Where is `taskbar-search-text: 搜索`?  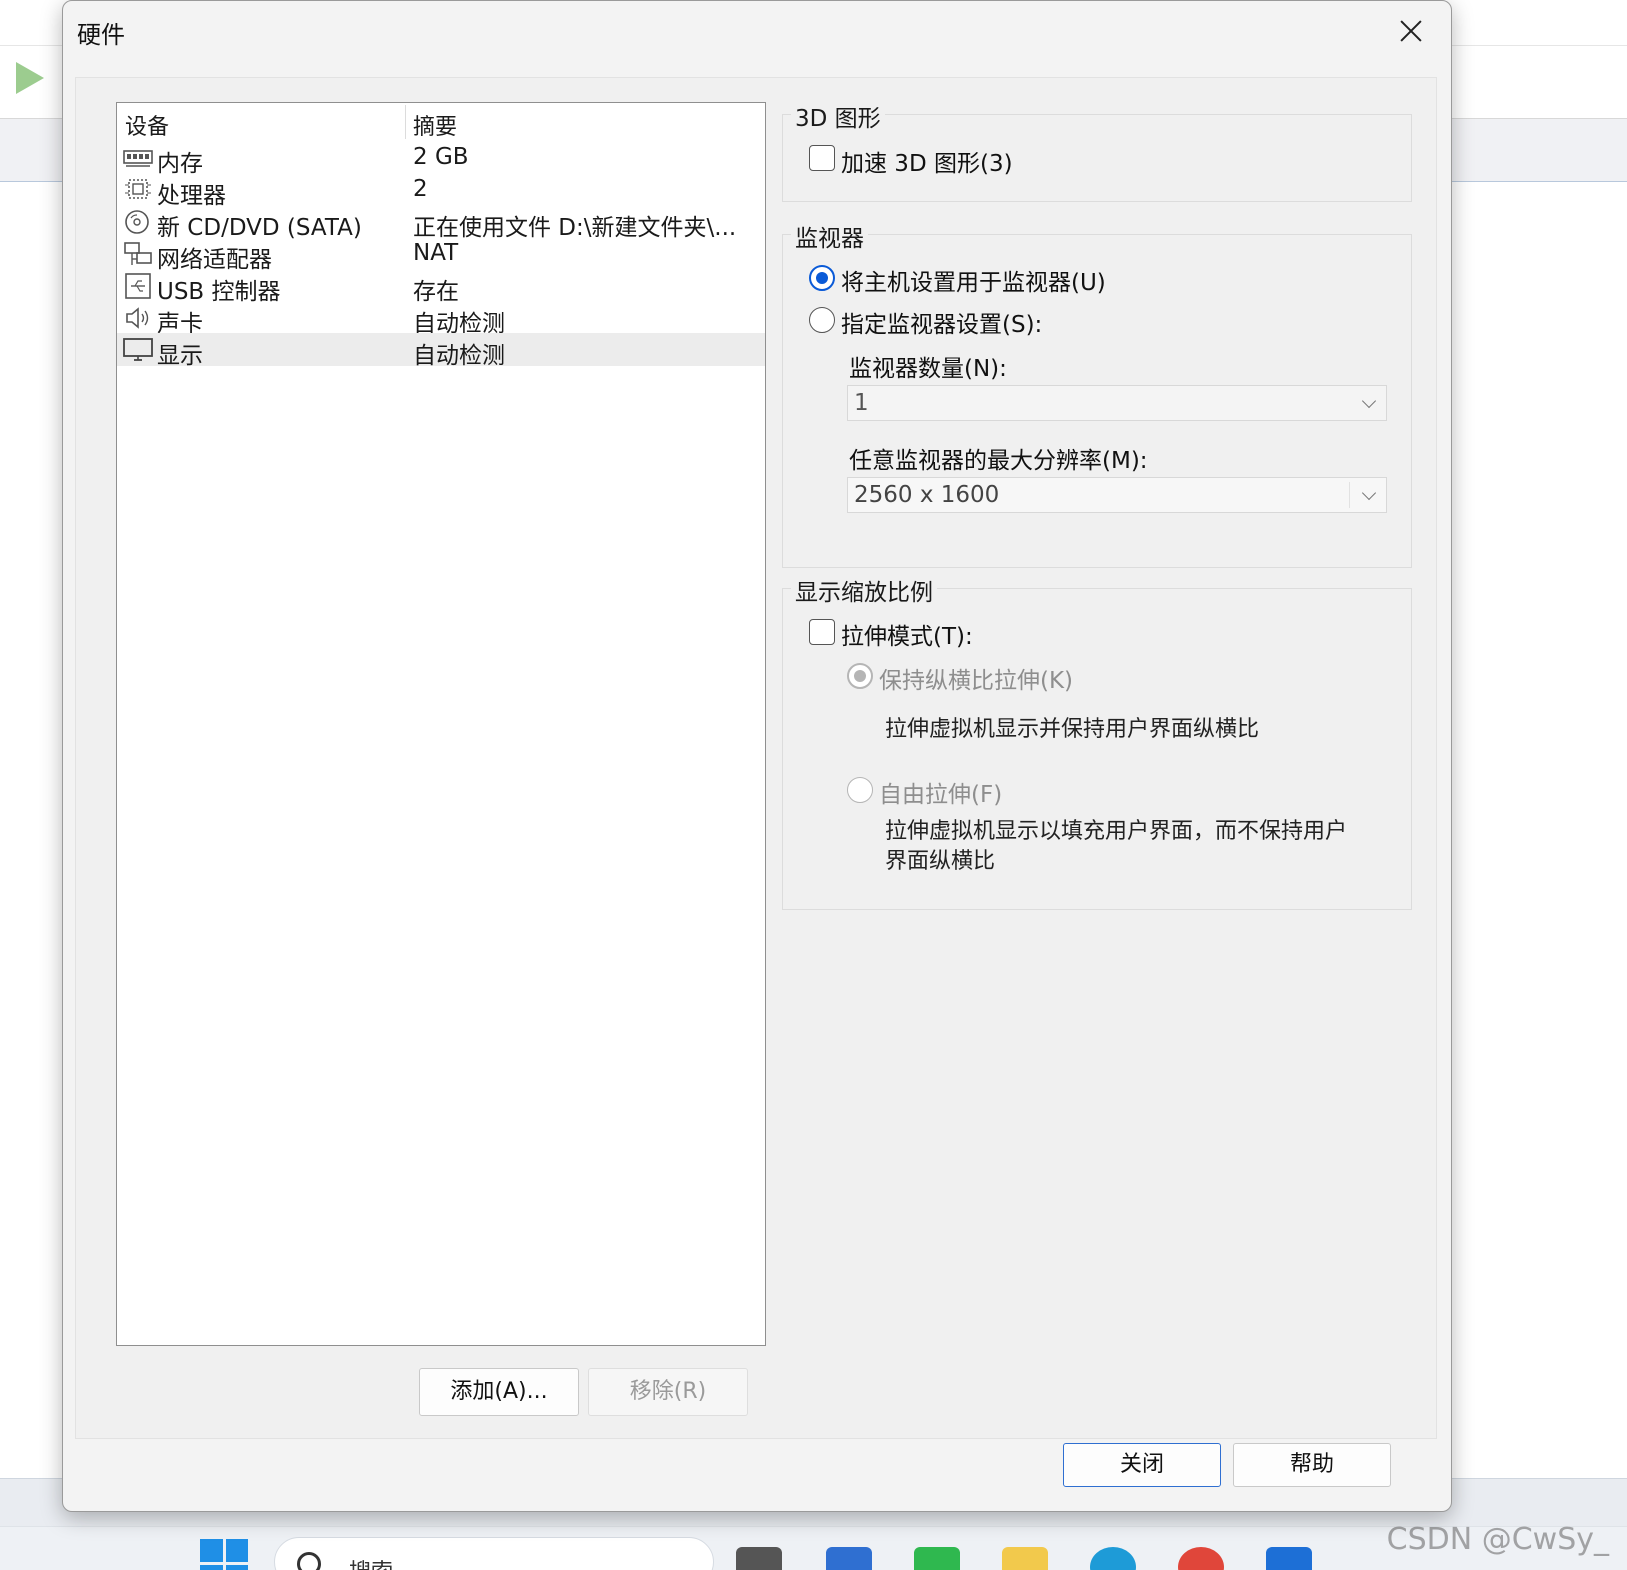
taskbar-search-text: 搜索 is located at coordinates (371, 1562).